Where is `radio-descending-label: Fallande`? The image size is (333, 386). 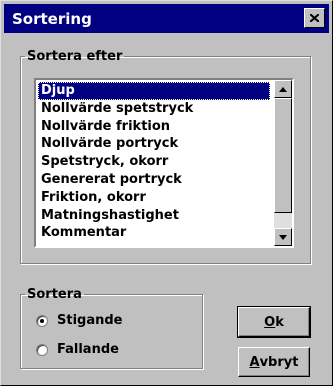
radio-descending-label: Fallande is located at coordinates (88, 349).